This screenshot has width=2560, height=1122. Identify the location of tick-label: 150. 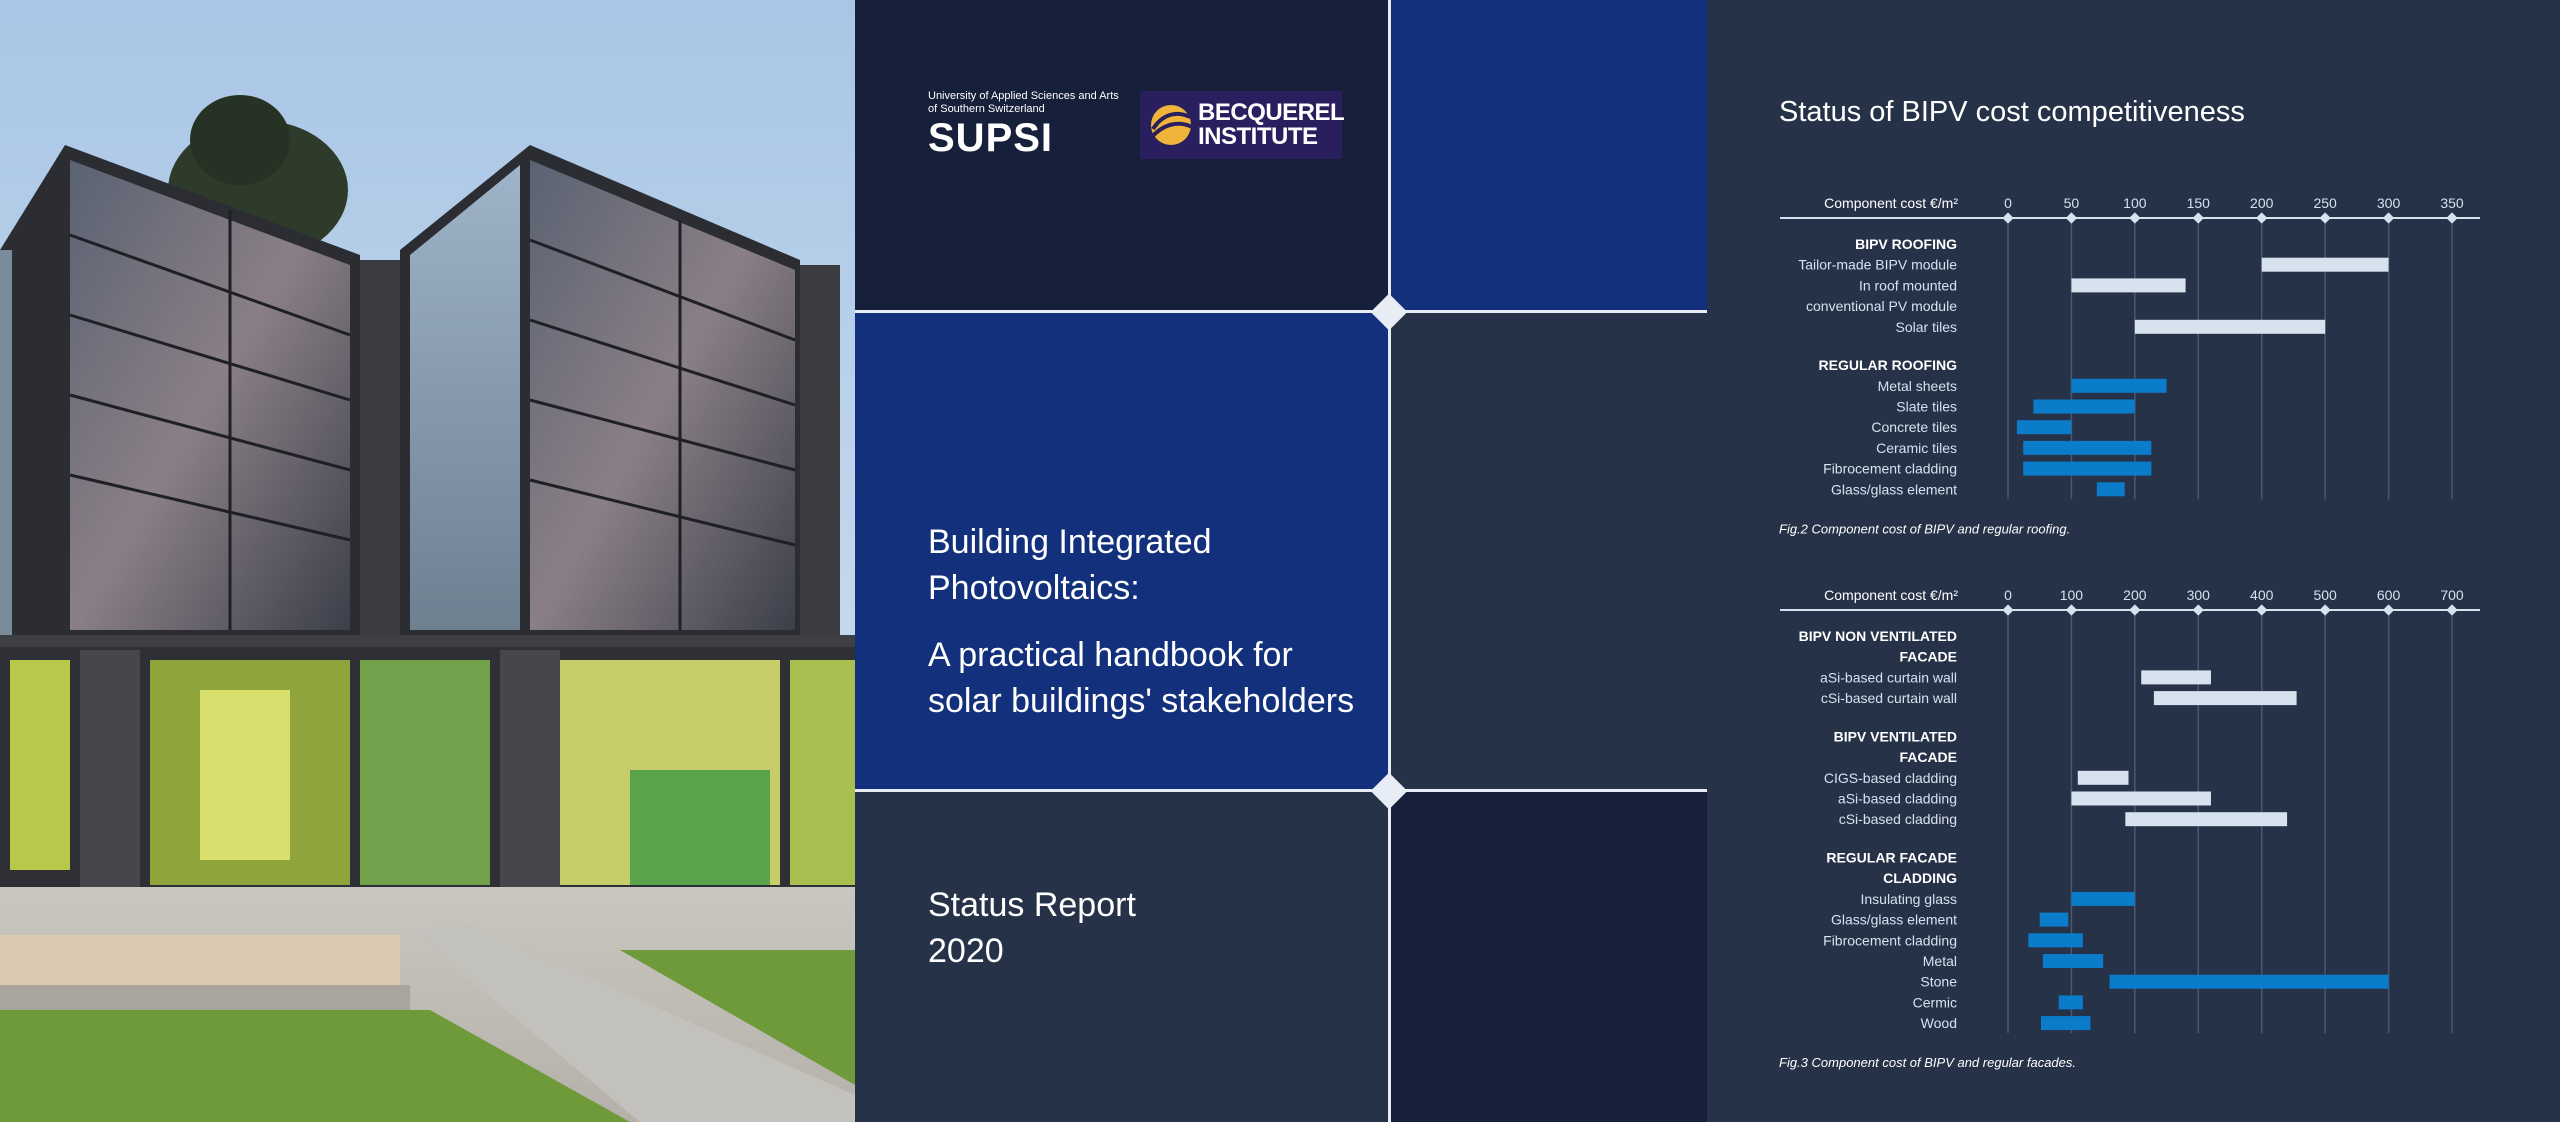
(2199, 203).